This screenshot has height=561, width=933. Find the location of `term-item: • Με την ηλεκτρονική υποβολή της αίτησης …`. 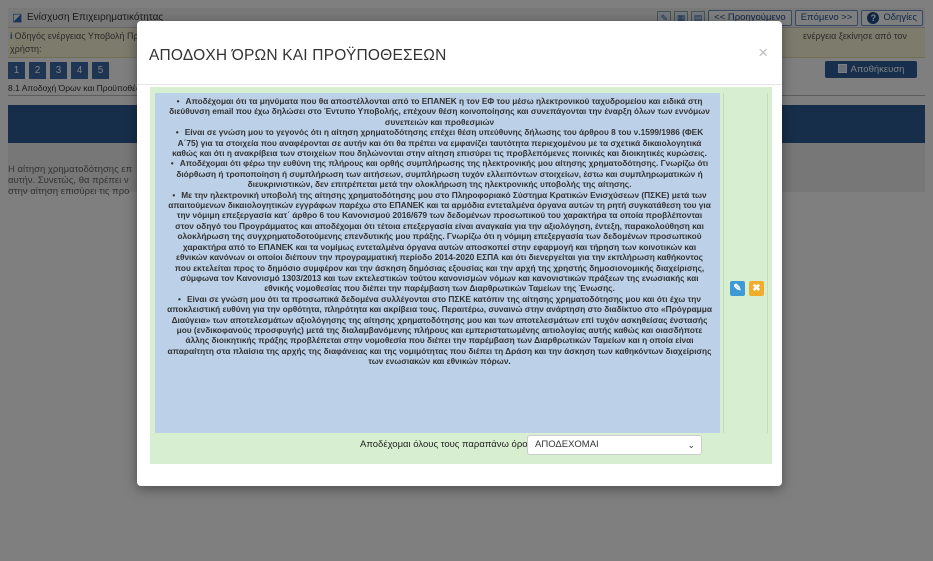

term-item: • Με την ηλεκτρονική υποβολή της αίτησης … is located at coordinates (439, 241).